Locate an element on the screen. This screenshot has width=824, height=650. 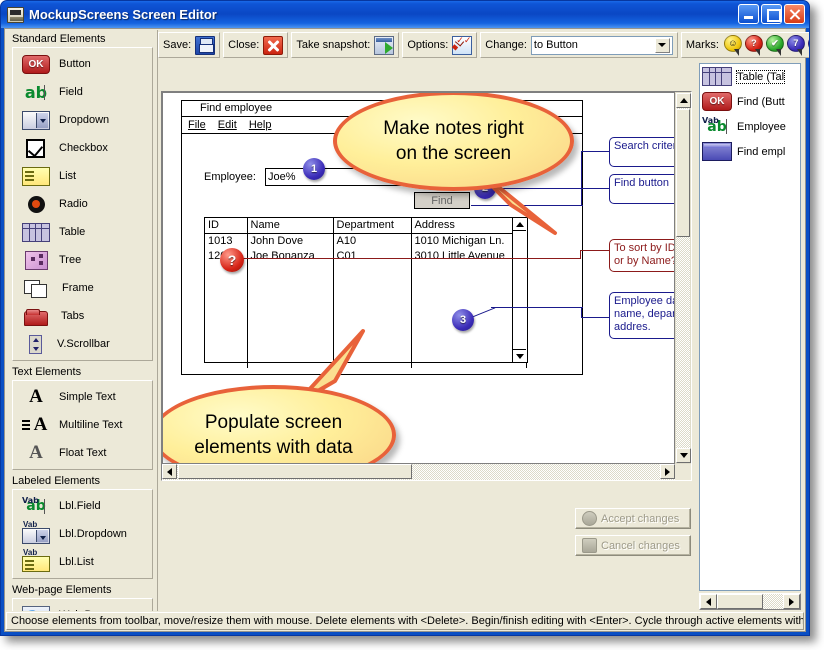
palette-item-field: ab Field is located at coordinates (82, 92).